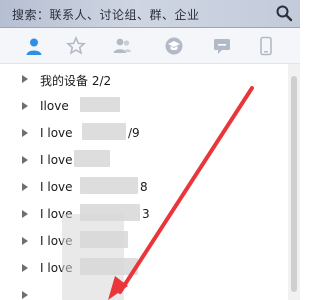 The height and width of the screenshot is (300, 320). I want to click on tab-favorites, so click(76, 46).